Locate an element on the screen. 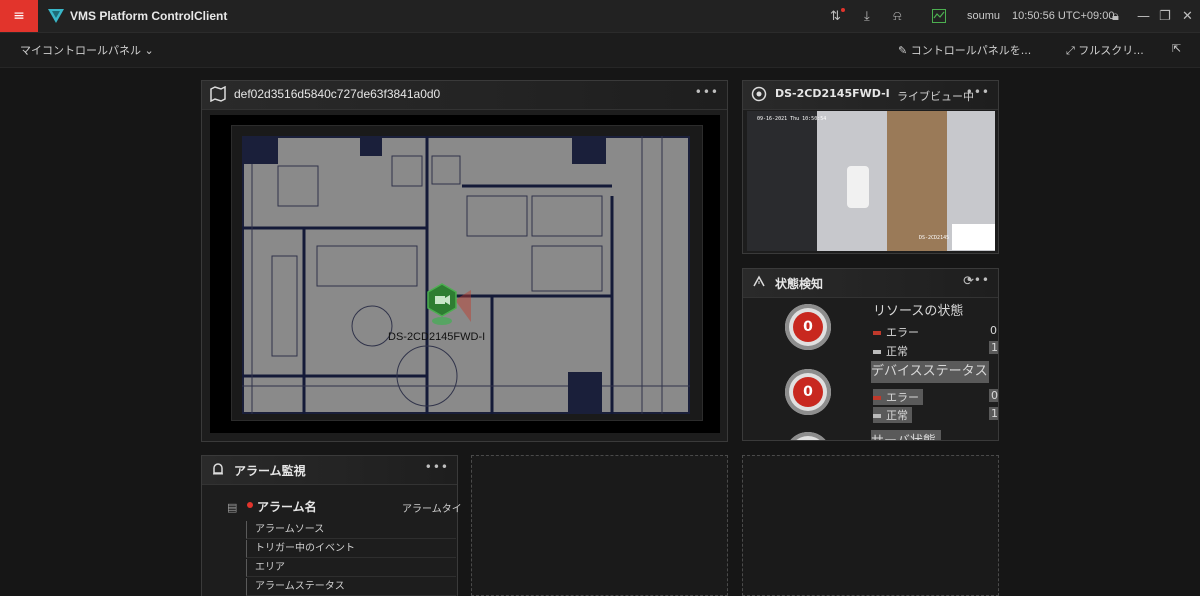 This screenshot has height=596, width=1200. camera-marker-icon is located at coordinates (448, 305).